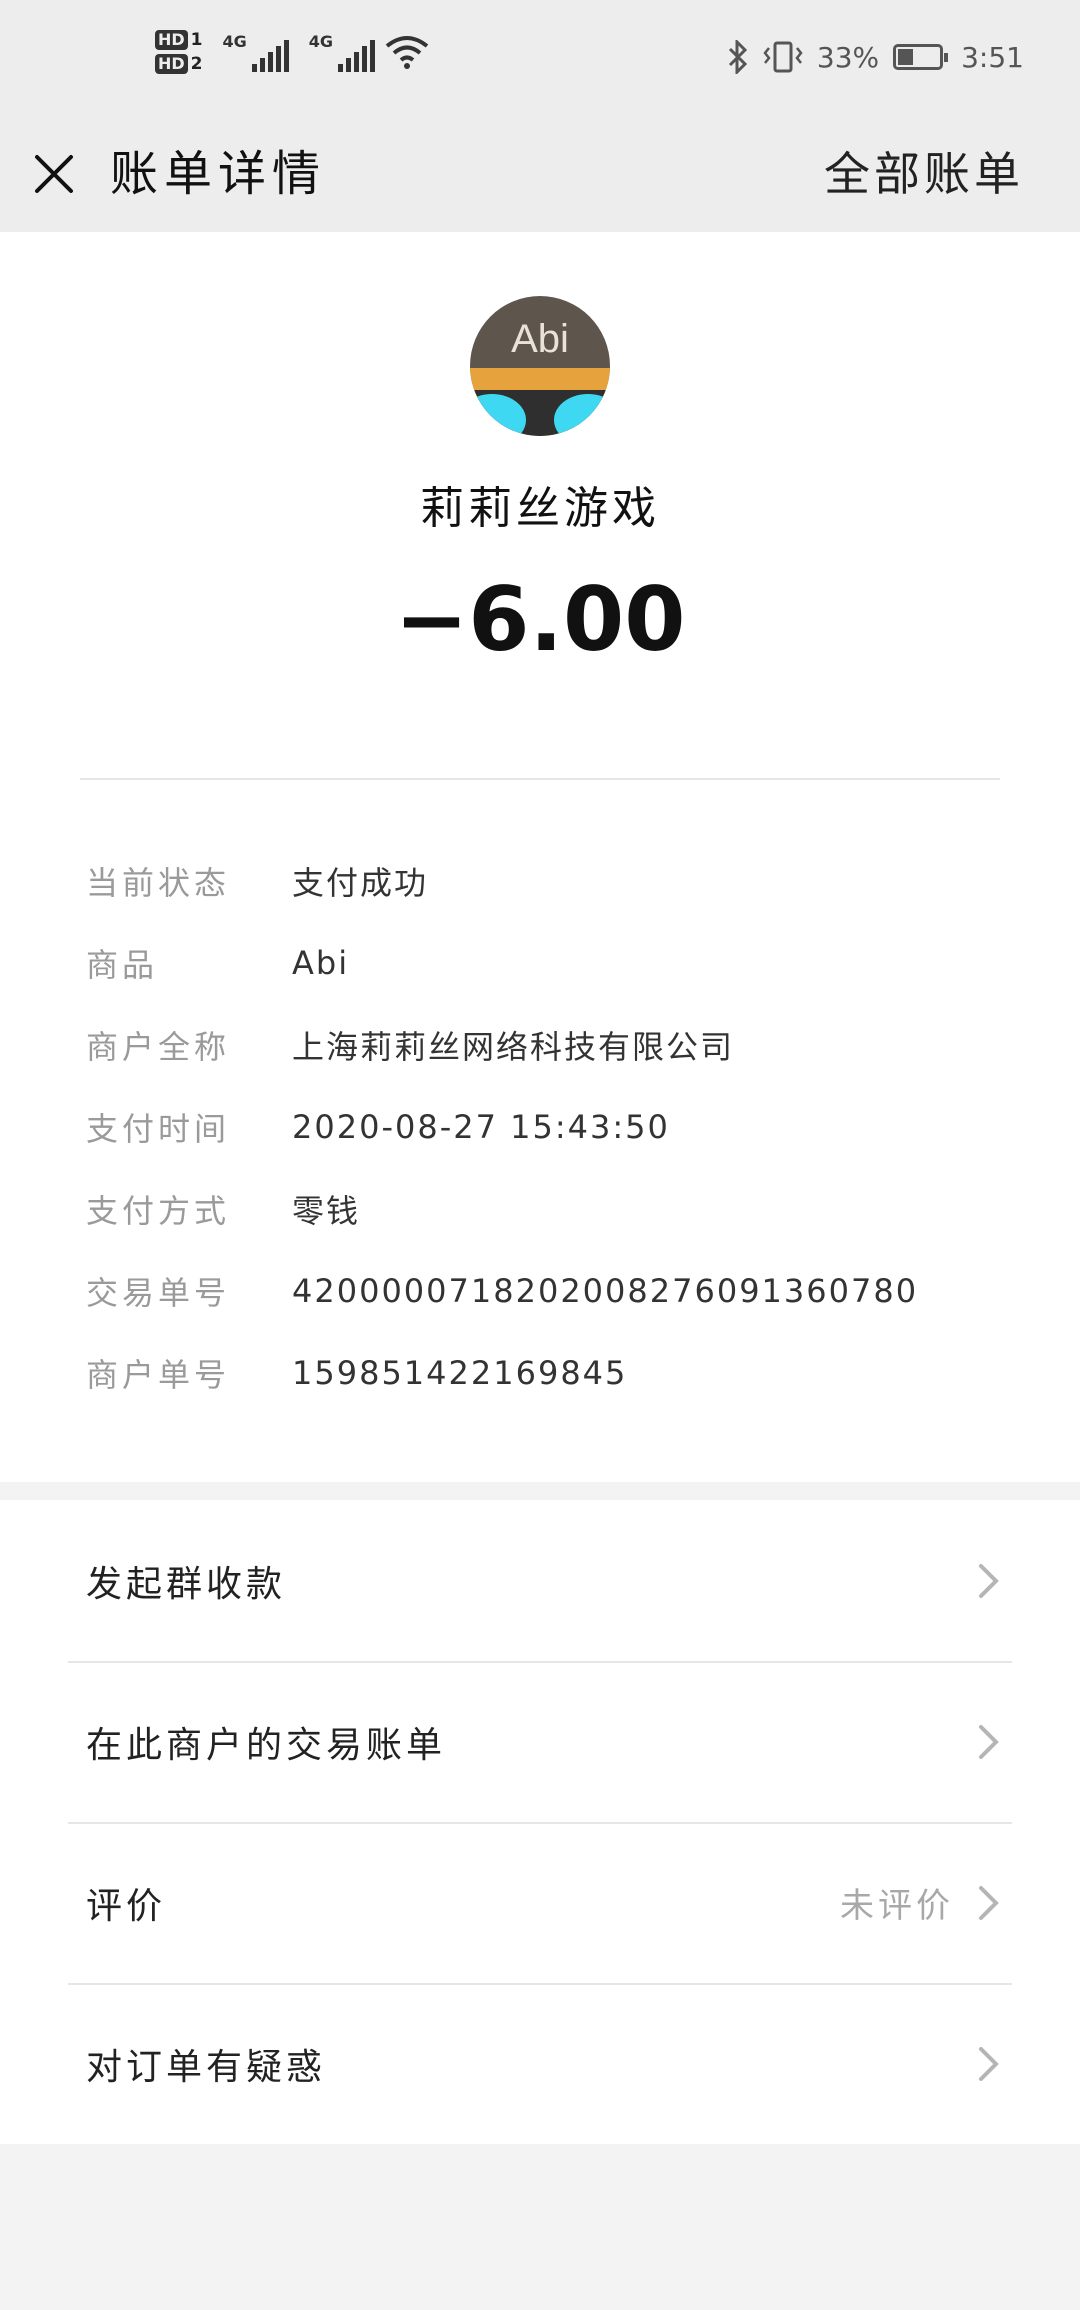  I want to click on hd-sim1-badge: HD 1, so click(179, 40).